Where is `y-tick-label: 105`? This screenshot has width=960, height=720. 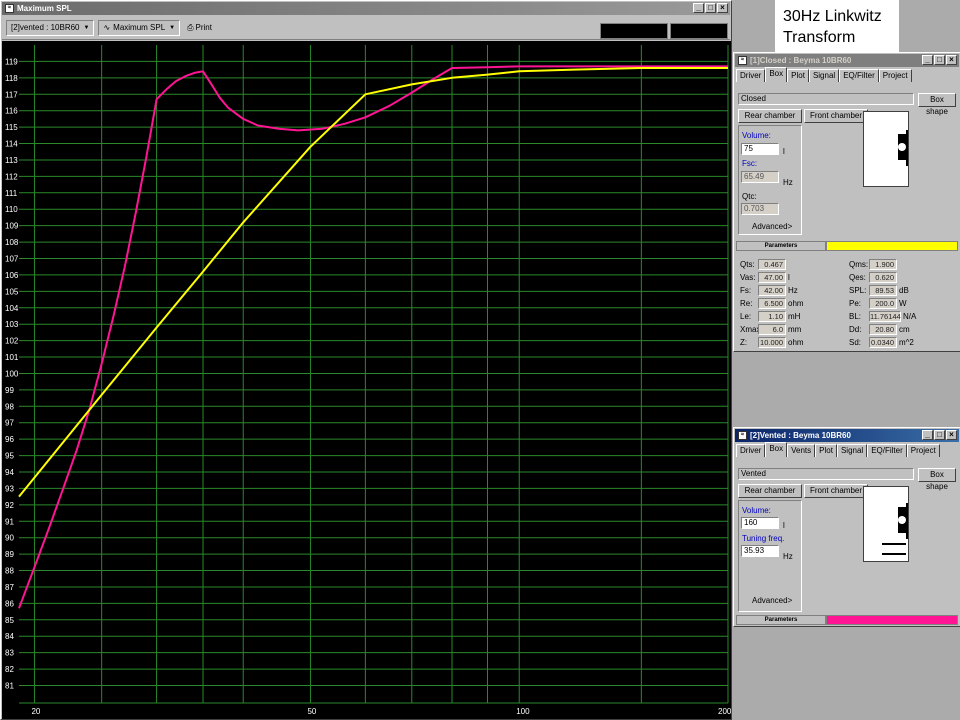 y-tick-label: 105 is located at coordinates (12, 291).